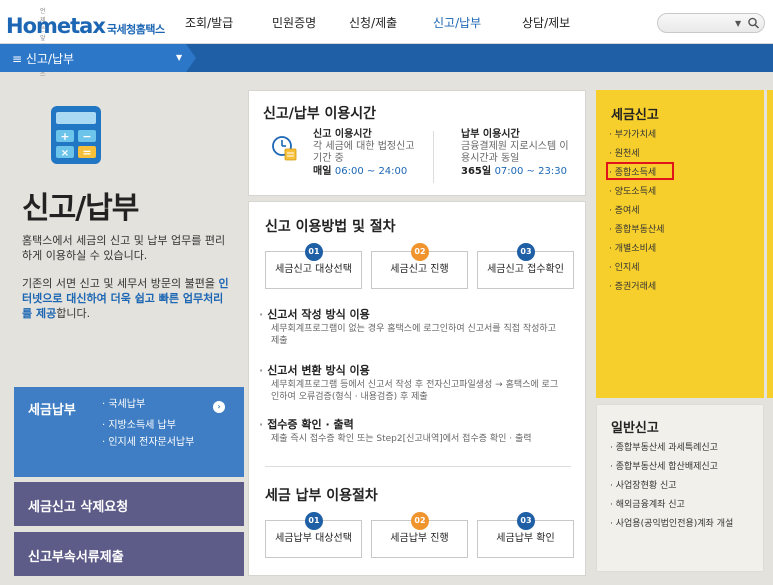  I want to click on attach-docs-button: 신고부속서류제출, so click(129, 554).